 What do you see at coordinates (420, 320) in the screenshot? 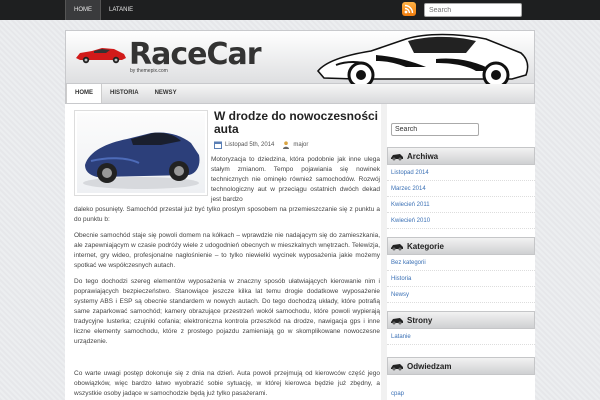
I see `widget-title-text: Strony` at bounding box center [420, 320].